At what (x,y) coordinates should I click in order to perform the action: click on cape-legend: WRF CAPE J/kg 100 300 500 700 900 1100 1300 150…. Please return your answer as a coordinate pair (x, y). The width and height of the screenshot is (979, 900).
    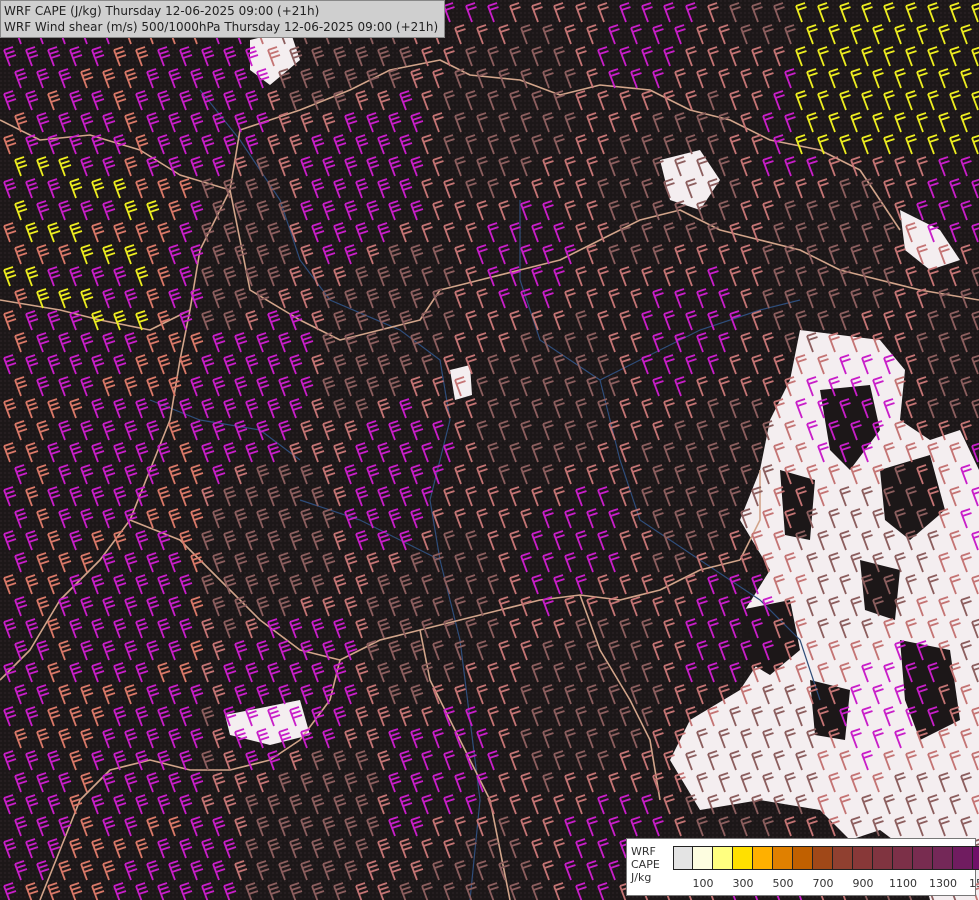
    Looking at the image, I should click on (802, 867).